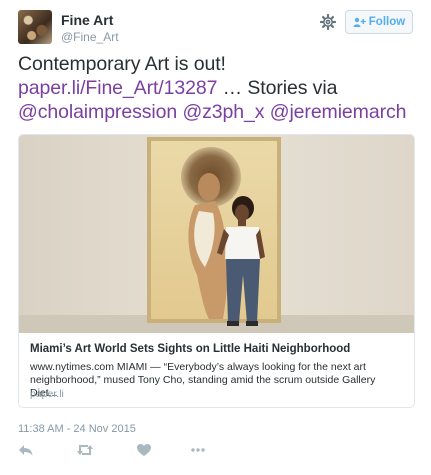  Describe the element at coordinates (223, 112) in the screenshot. I see `mention-link: @z3ph_x` at that location.